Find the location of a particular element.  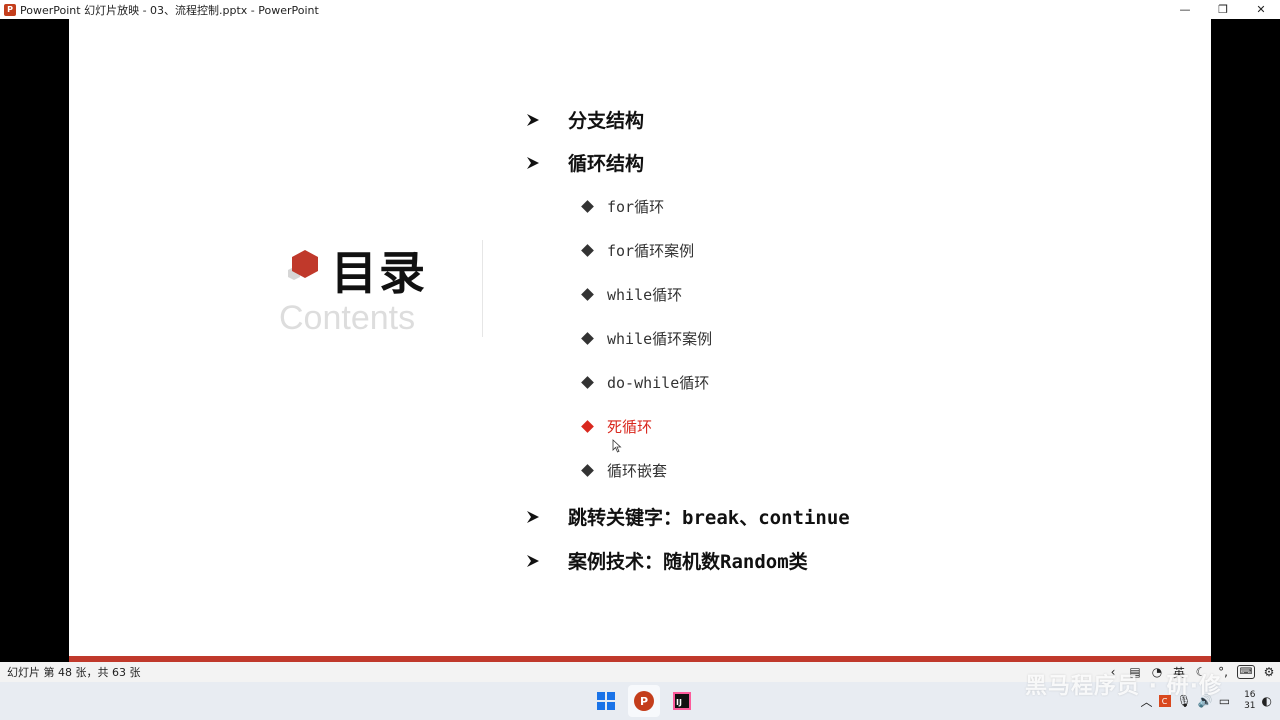

battery-icon: ▭ is located at coordinates (1224, 701).